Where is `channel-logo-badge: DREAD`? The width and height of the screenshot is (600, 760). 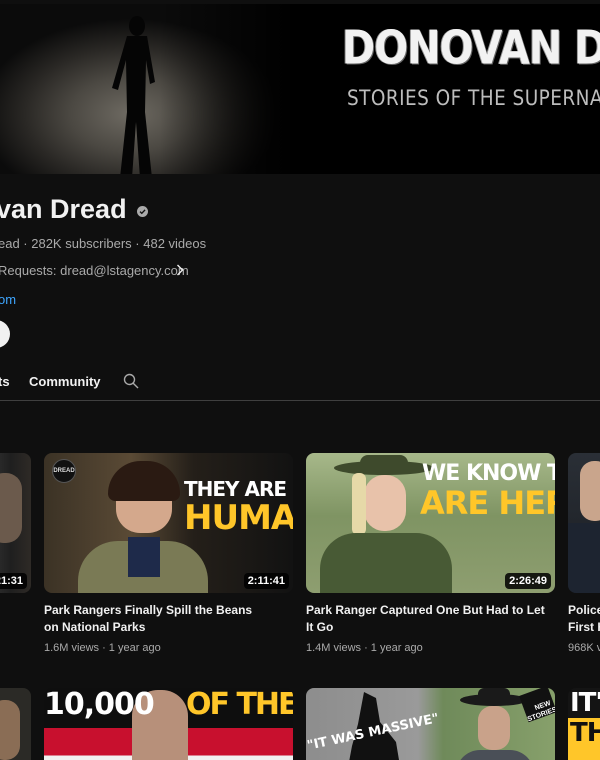 channel-logo-badge: DREAD is located at coordinates (64, 471).